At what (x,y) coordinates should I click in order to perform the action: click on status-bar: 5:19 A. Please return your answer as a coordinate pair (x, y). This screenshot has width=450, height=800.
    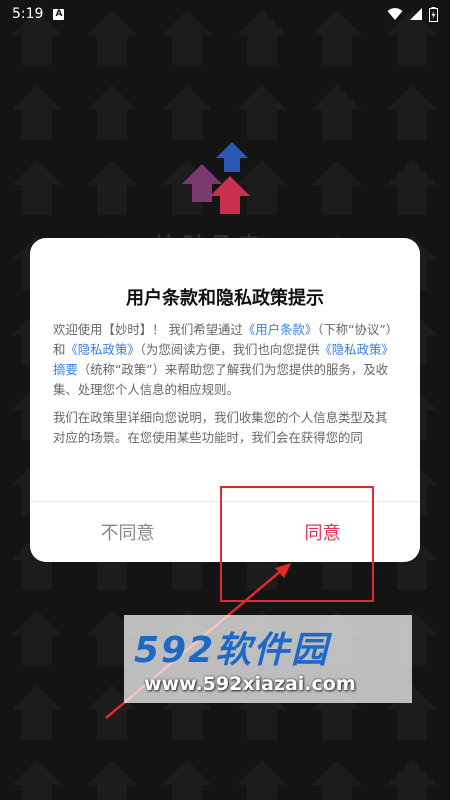
    Looking at the image, I should click on (225, 14).